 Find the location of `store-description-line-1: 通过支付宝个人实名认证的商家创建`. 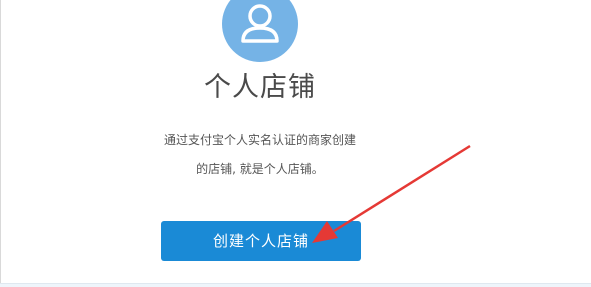

store-description-line-1: 通过支付宝个人实名认证的商家创建 is located at coordinates (259, 140).